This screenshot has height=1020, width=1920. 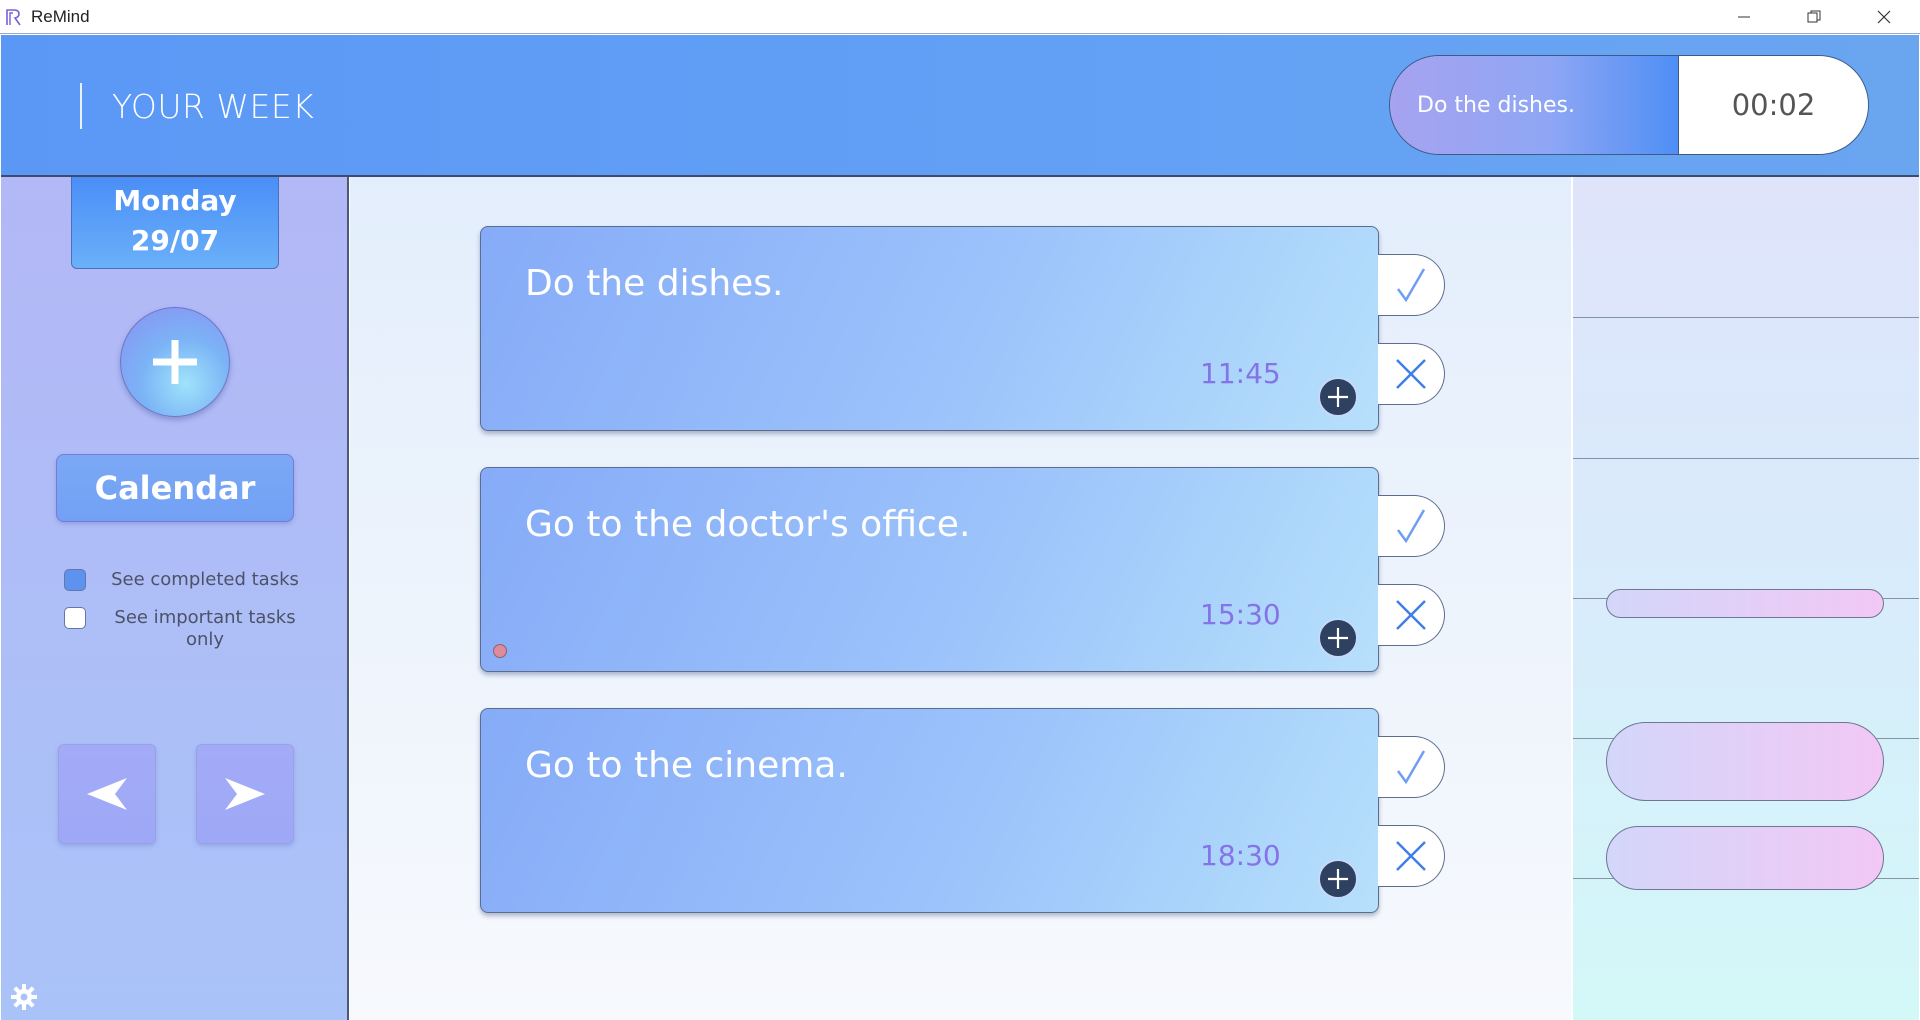 I want to click on gear-icon, so click(x=24, y=997).